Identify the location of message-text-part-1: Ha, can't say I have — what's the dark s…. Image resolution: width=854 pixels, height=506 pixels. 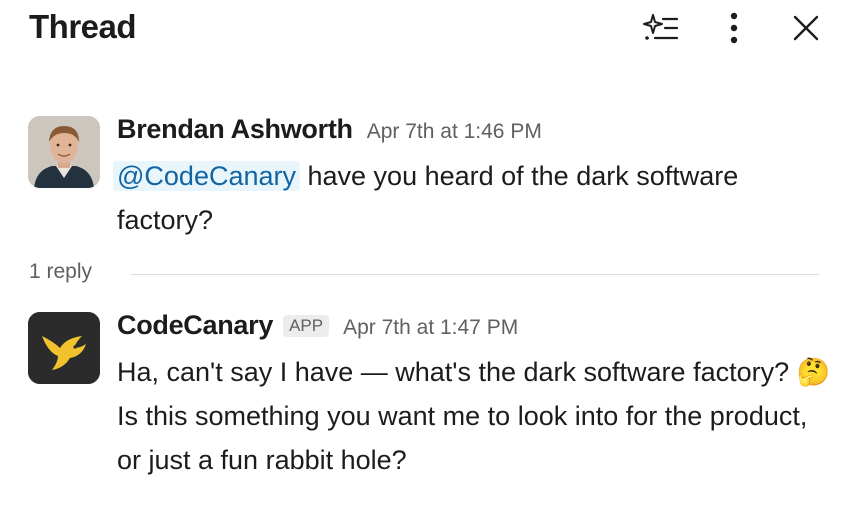
(457, 372).